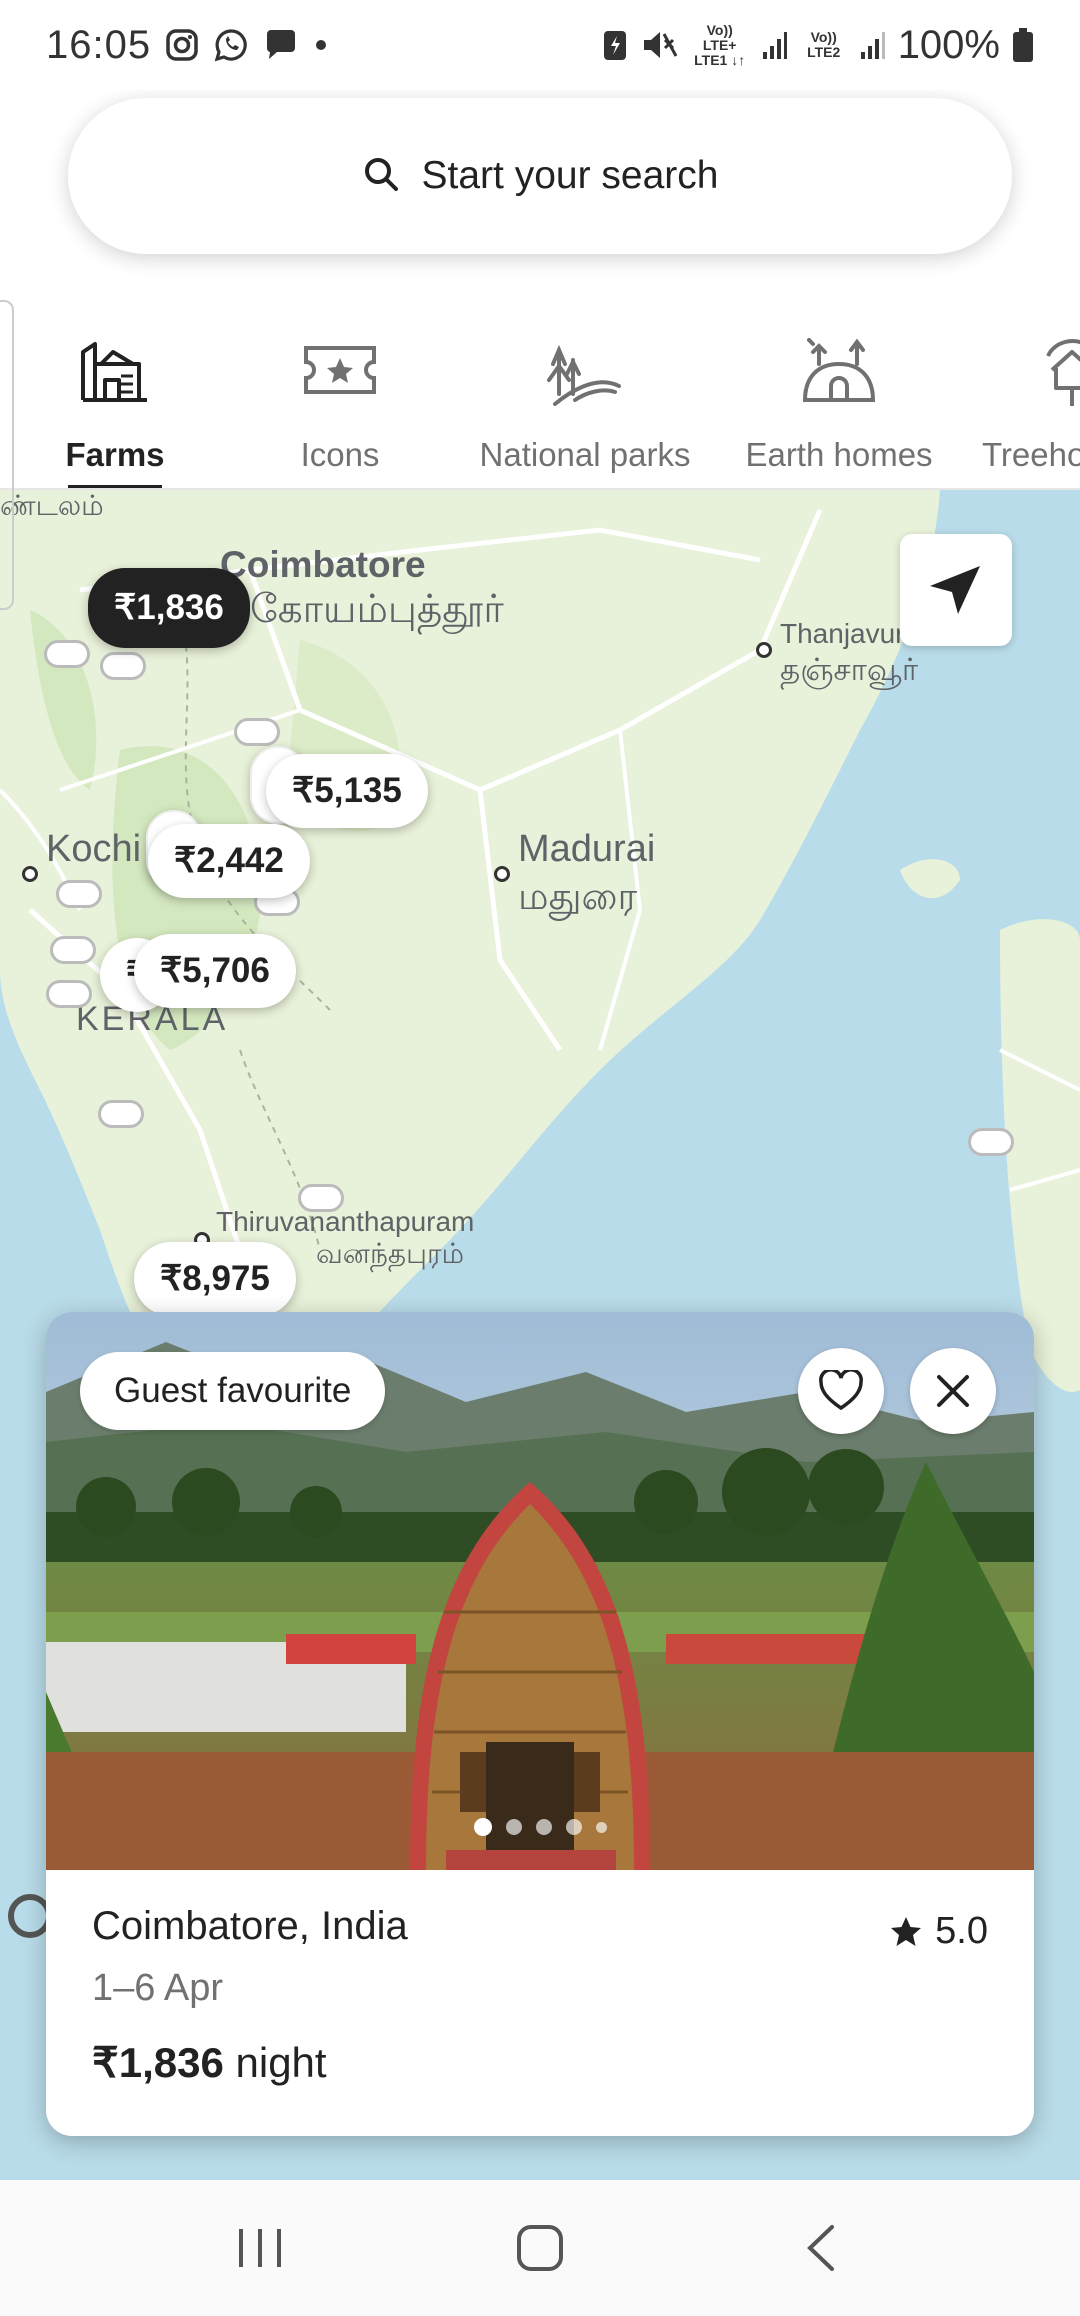 The width and height of the screenshot is (1080, 2316). Describe the element at coordinates (764, 650) in the screenshot. I see `city-dot-thanjavur` at that location.